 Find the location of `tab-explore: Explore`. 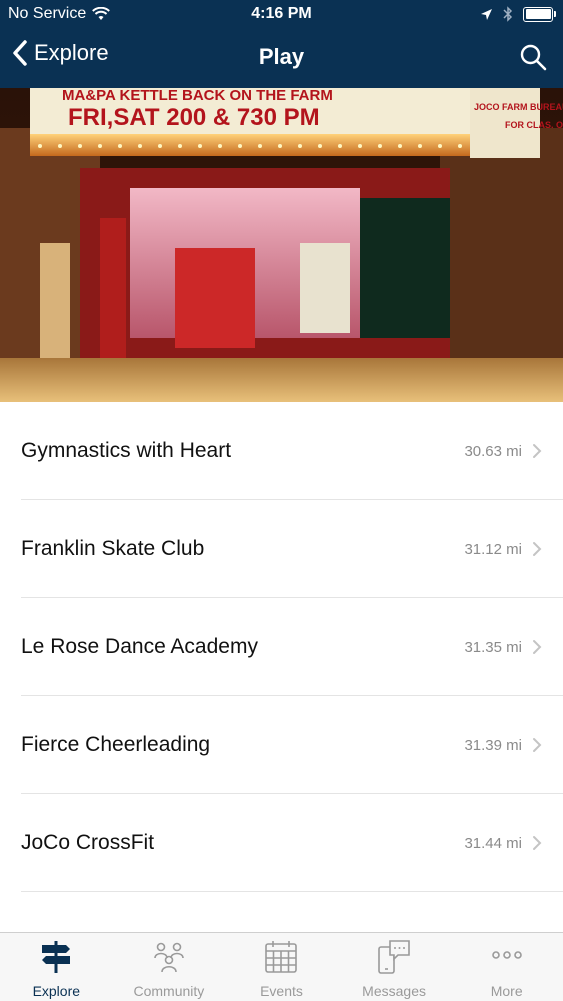

tab-explore: Explore is located at coordinates (56, 967).